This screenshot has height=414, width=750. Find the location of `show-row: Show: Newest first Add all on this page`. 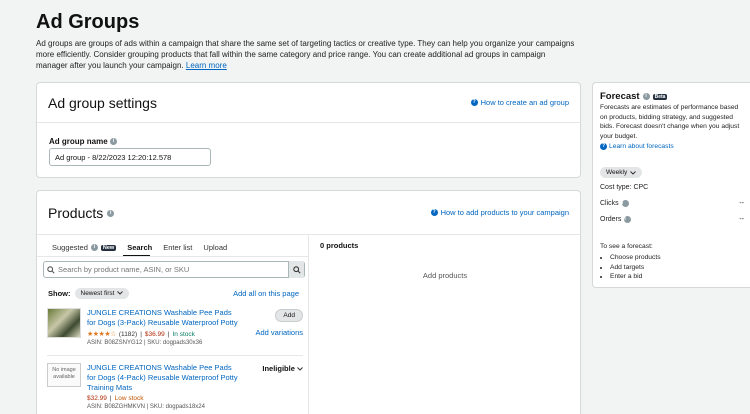

show-row: Show: Newest first Add all on this page is located at coordinates (173, 293).